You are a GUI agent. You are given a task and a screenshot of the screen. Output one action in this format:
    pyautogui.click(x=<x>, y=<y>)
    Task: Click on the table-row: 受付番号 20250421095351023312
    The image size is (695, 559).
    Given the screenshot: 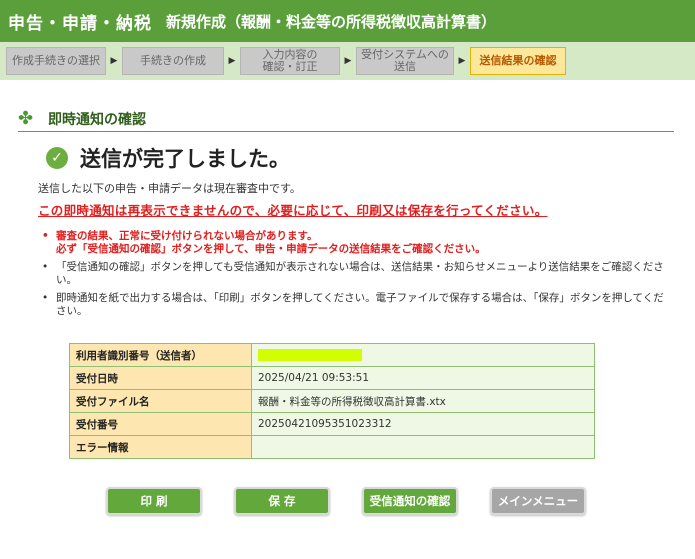 What is the action you would take?
    pyautogui.click(x=332, y=424)
    